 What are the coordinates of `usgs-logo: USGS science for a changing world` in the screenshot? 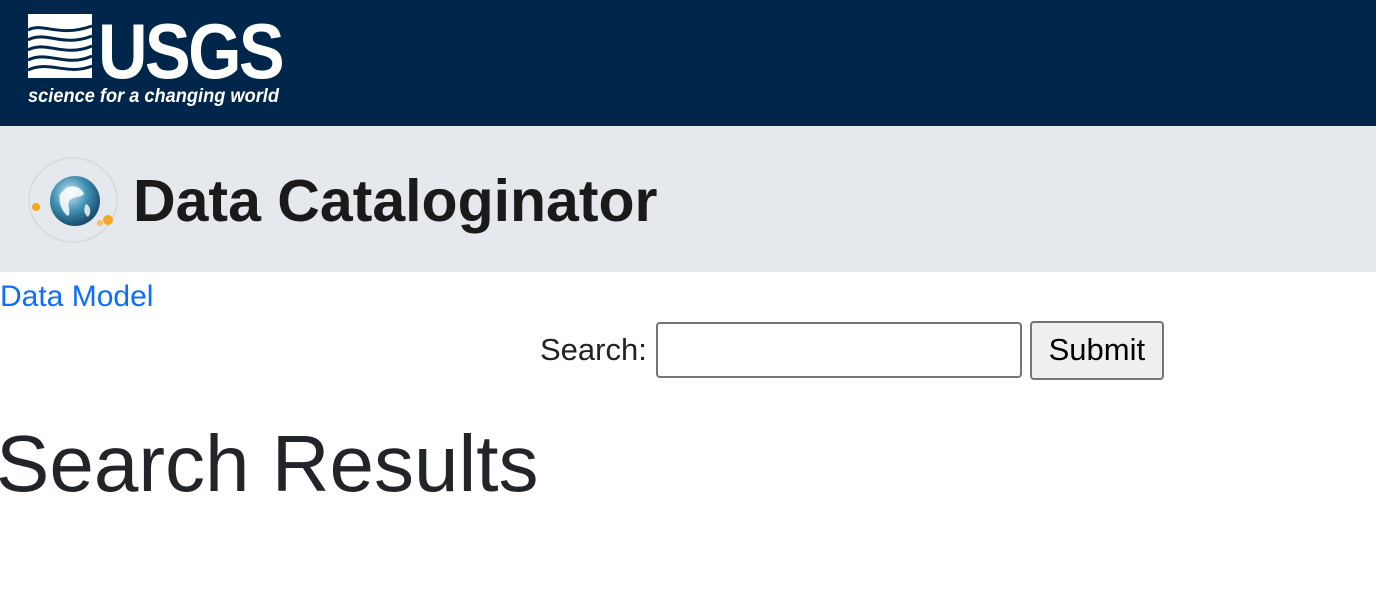 It's located at (158, 60).